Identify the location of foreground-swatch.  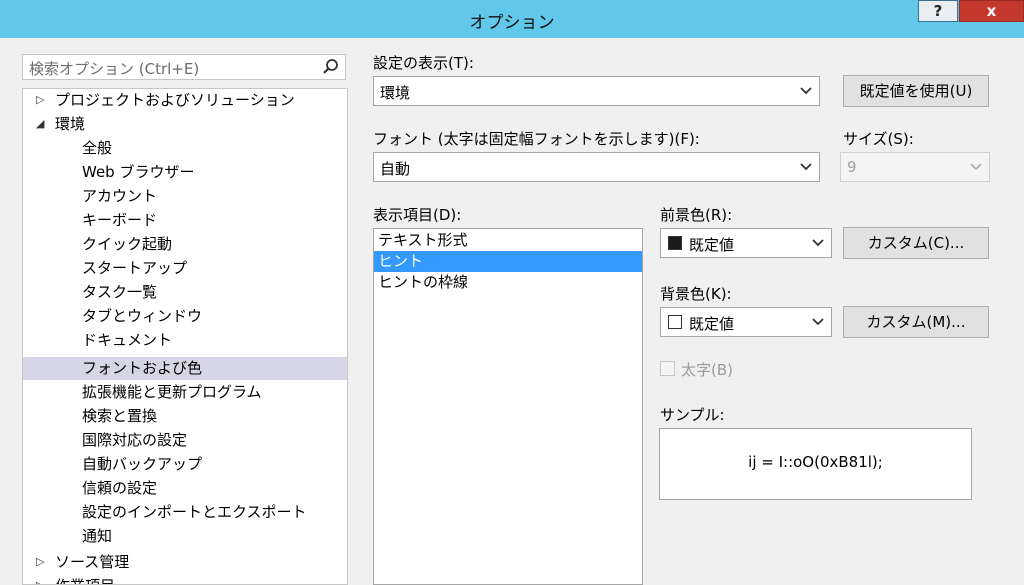
(675, 243).